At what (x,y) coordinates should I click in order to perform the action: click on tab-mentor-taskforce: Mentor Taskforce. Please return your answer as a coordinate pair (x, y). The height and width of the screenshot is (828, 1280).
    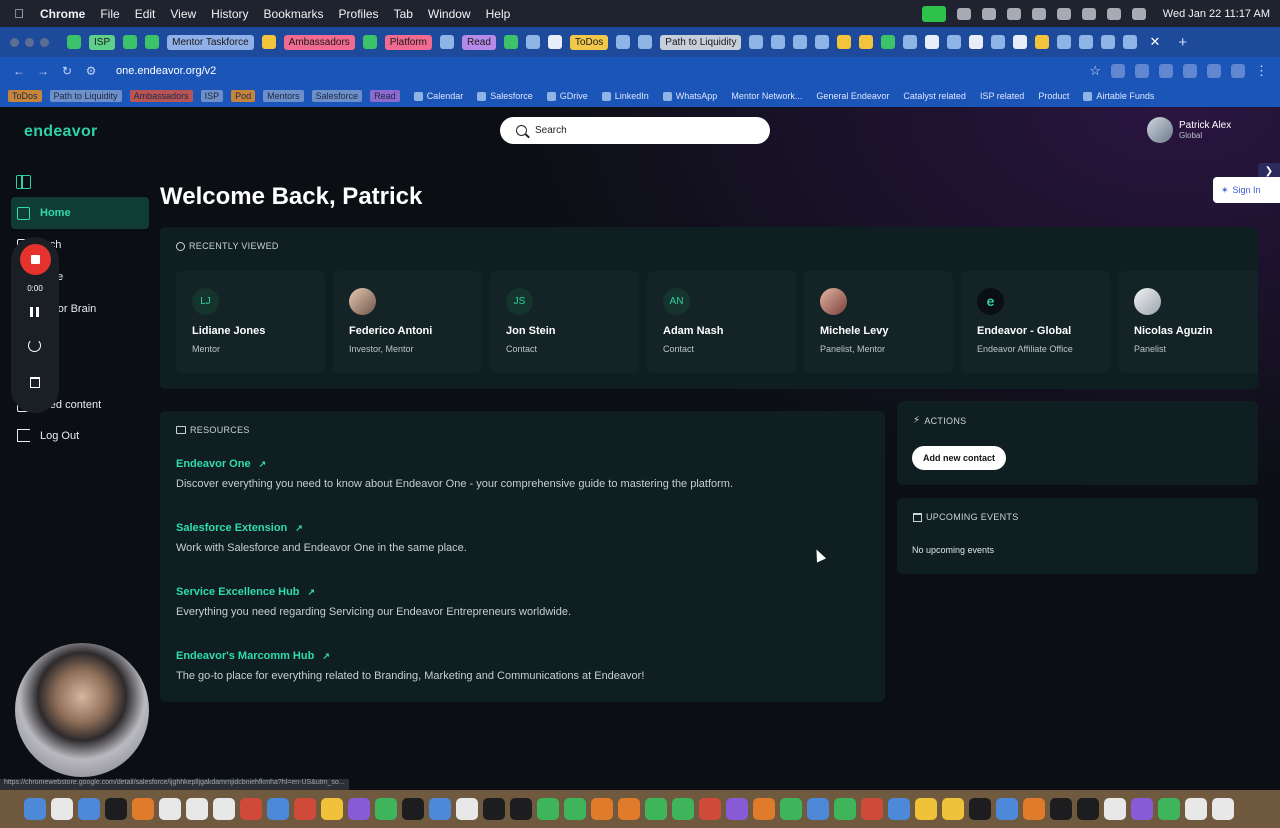
    Looking at the image, I should click on (210, 42).